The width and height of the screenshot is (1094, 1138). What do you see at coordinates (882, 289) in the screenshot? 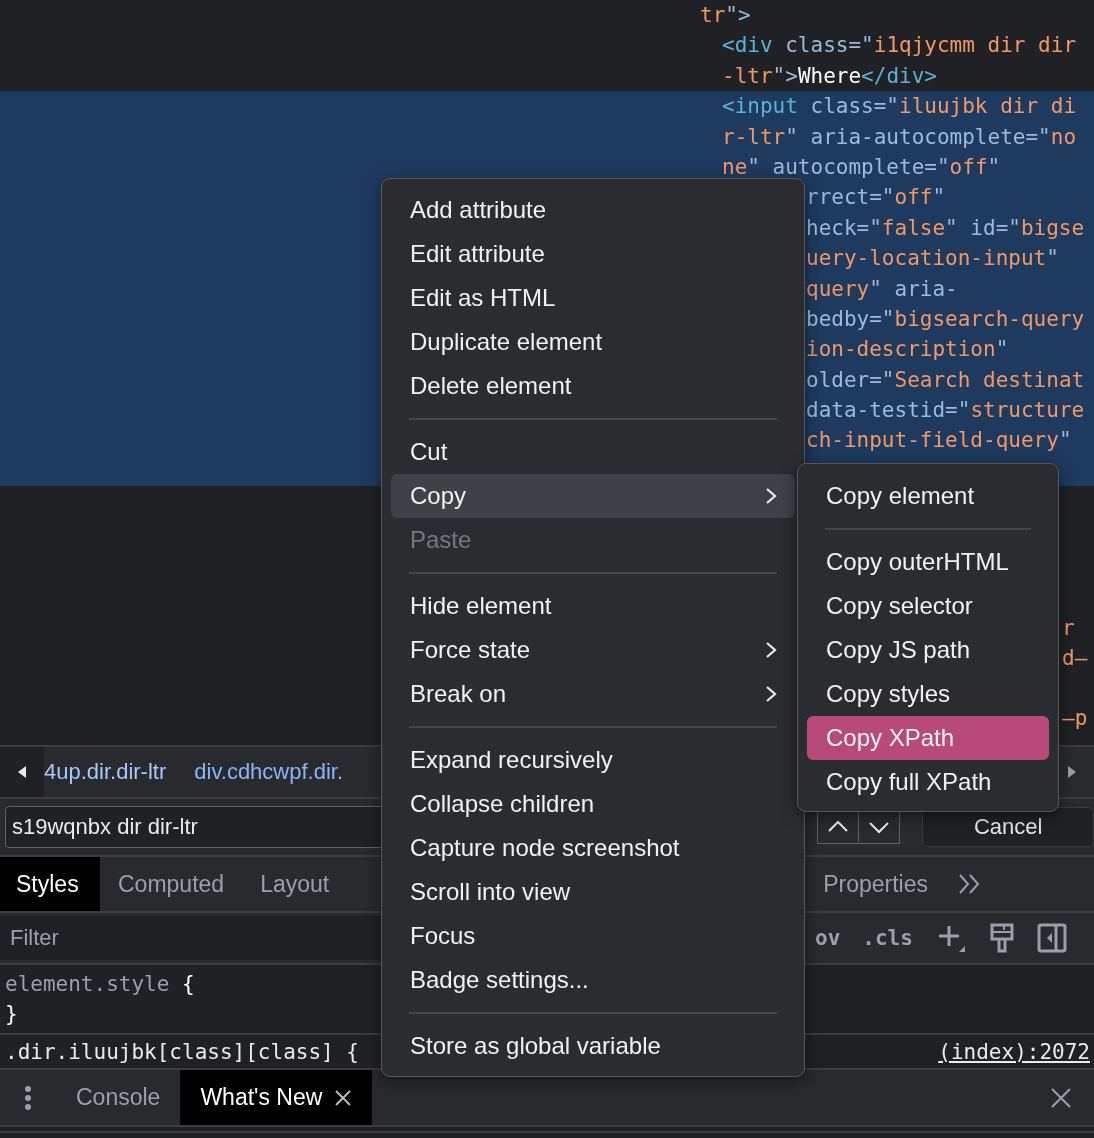
I see `code-line: query" aria-` at bounding box center [882, 289].